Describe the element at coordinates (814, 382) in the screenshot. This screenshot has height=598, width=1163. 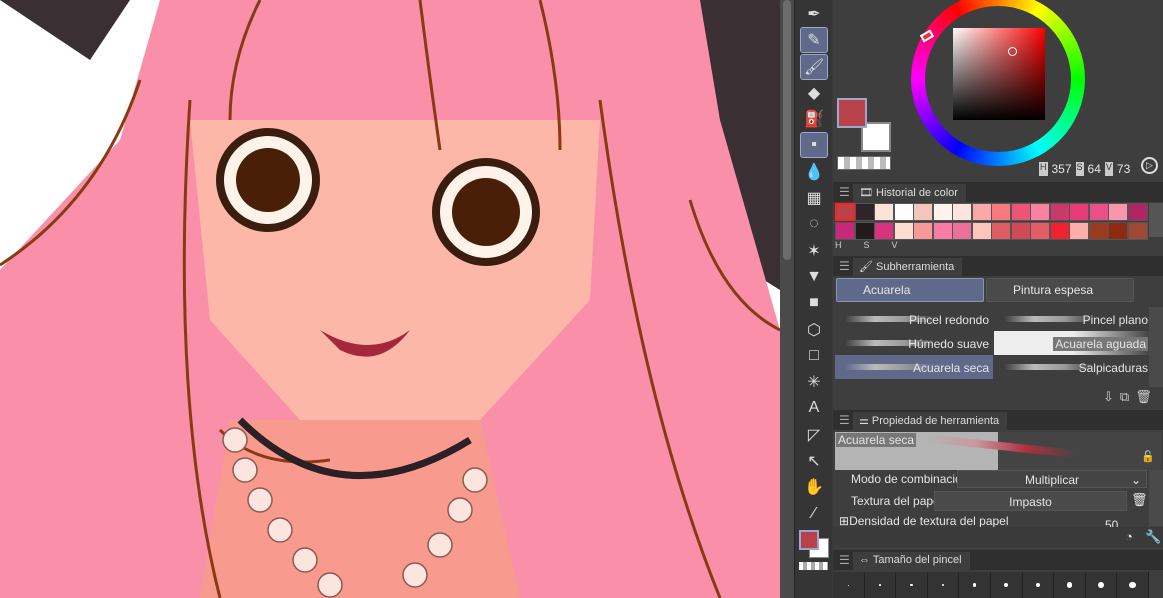
I see `rays-icon: ✳` at that location.